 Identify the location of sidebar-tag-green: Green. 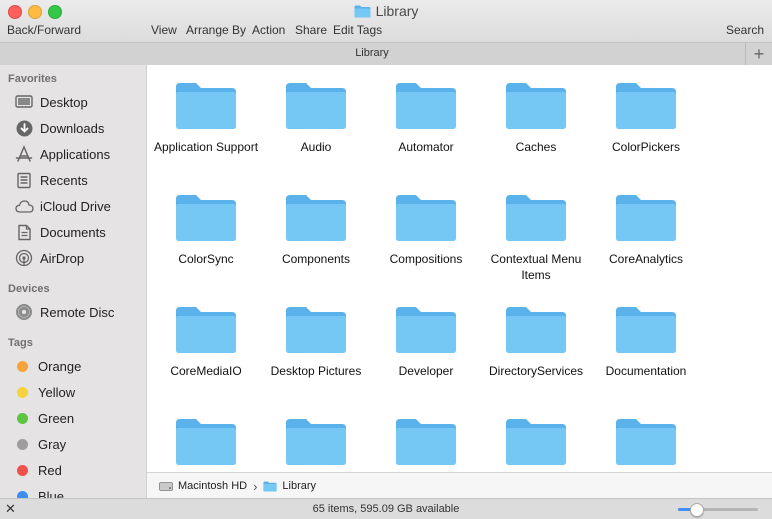
(44, 418).